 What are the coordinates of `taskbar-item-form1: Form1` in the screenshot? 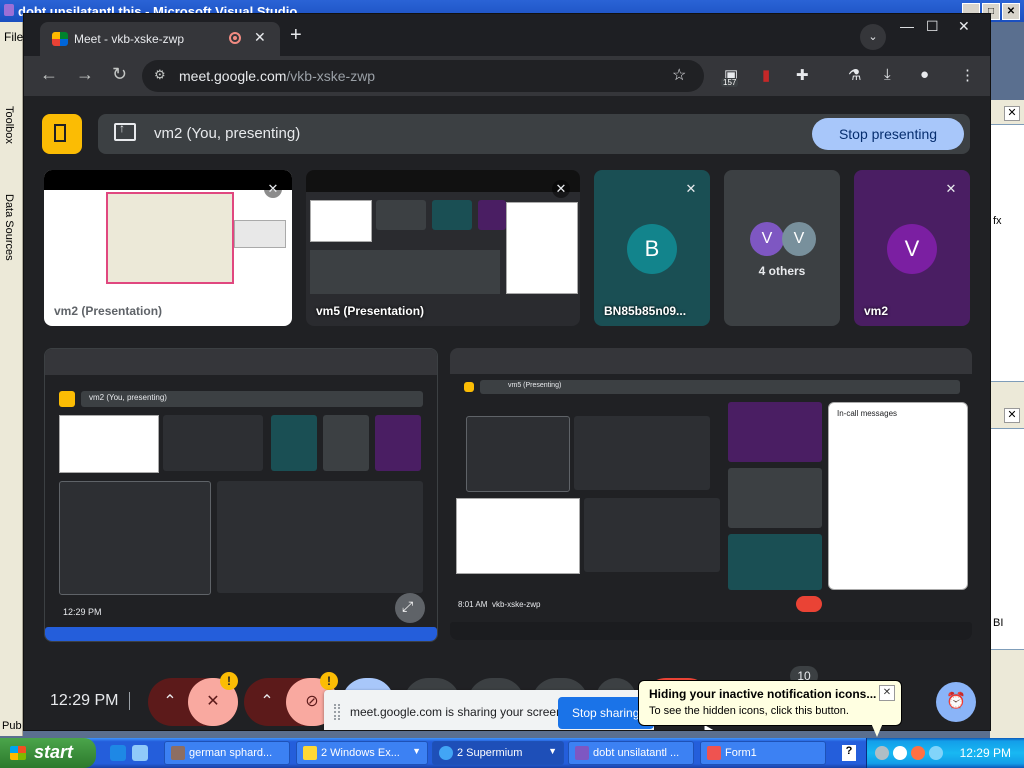 It's located at (763, 753).